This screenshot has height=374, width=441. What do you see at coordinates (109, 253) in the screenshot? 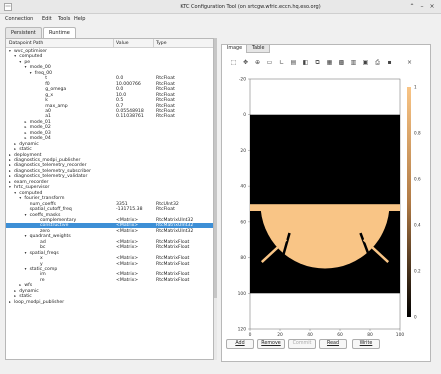
I see `tree-row: ▾ spatial_freqs` at bounding box center [109, 253].